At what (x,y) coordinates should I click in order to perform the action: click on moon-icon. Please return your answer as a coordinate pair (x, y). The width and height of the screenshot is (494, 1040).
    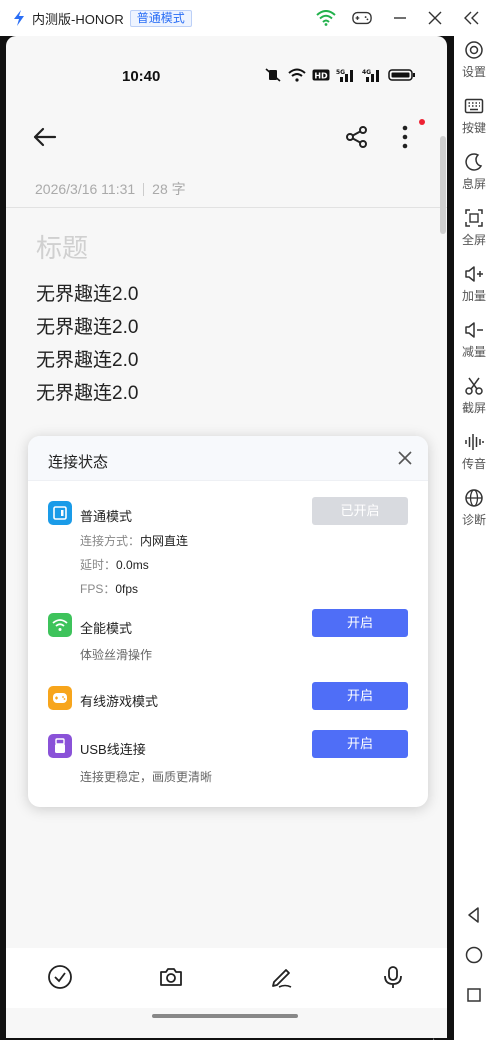
    Looking at the image, I should click on (474, 162).